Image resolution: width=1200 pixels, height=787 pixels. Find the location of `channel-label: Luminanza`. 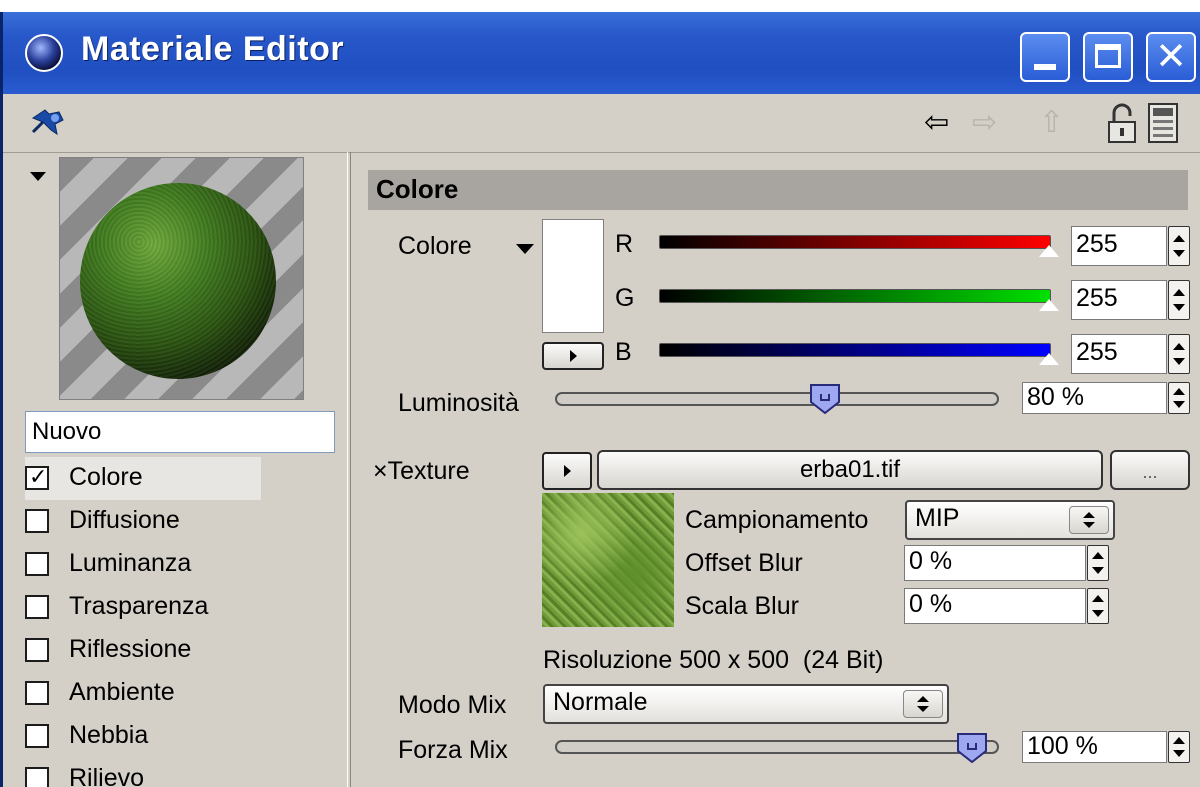

channel-label: Luminanza is located at coordinates (130, 563).